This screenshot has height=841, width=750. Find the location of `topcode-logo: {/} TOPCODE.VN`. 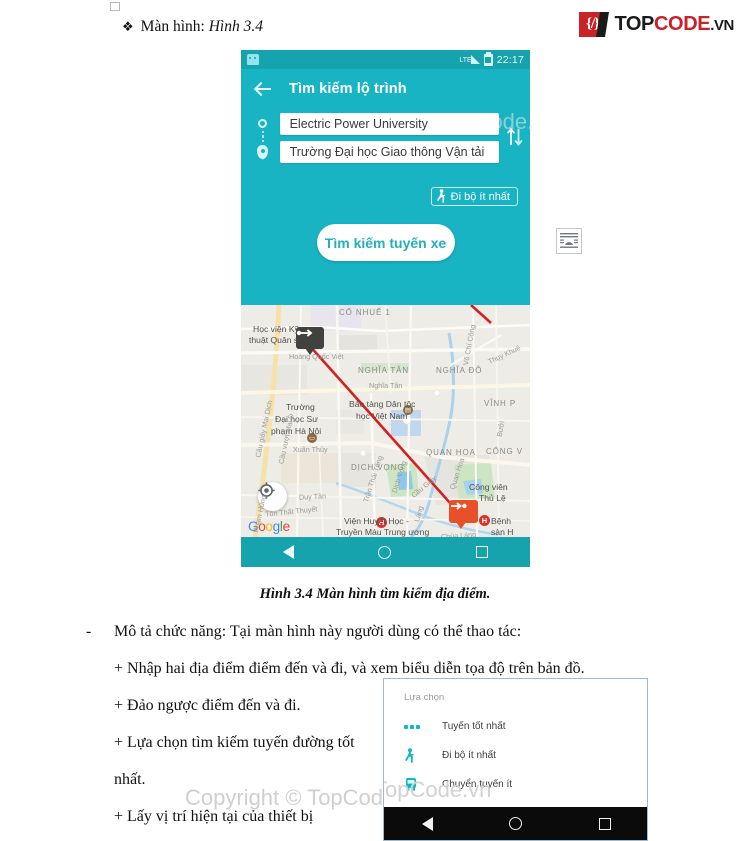

topcode-logo: {/} TOPCODE.VN is located at coordinates (656, 24).